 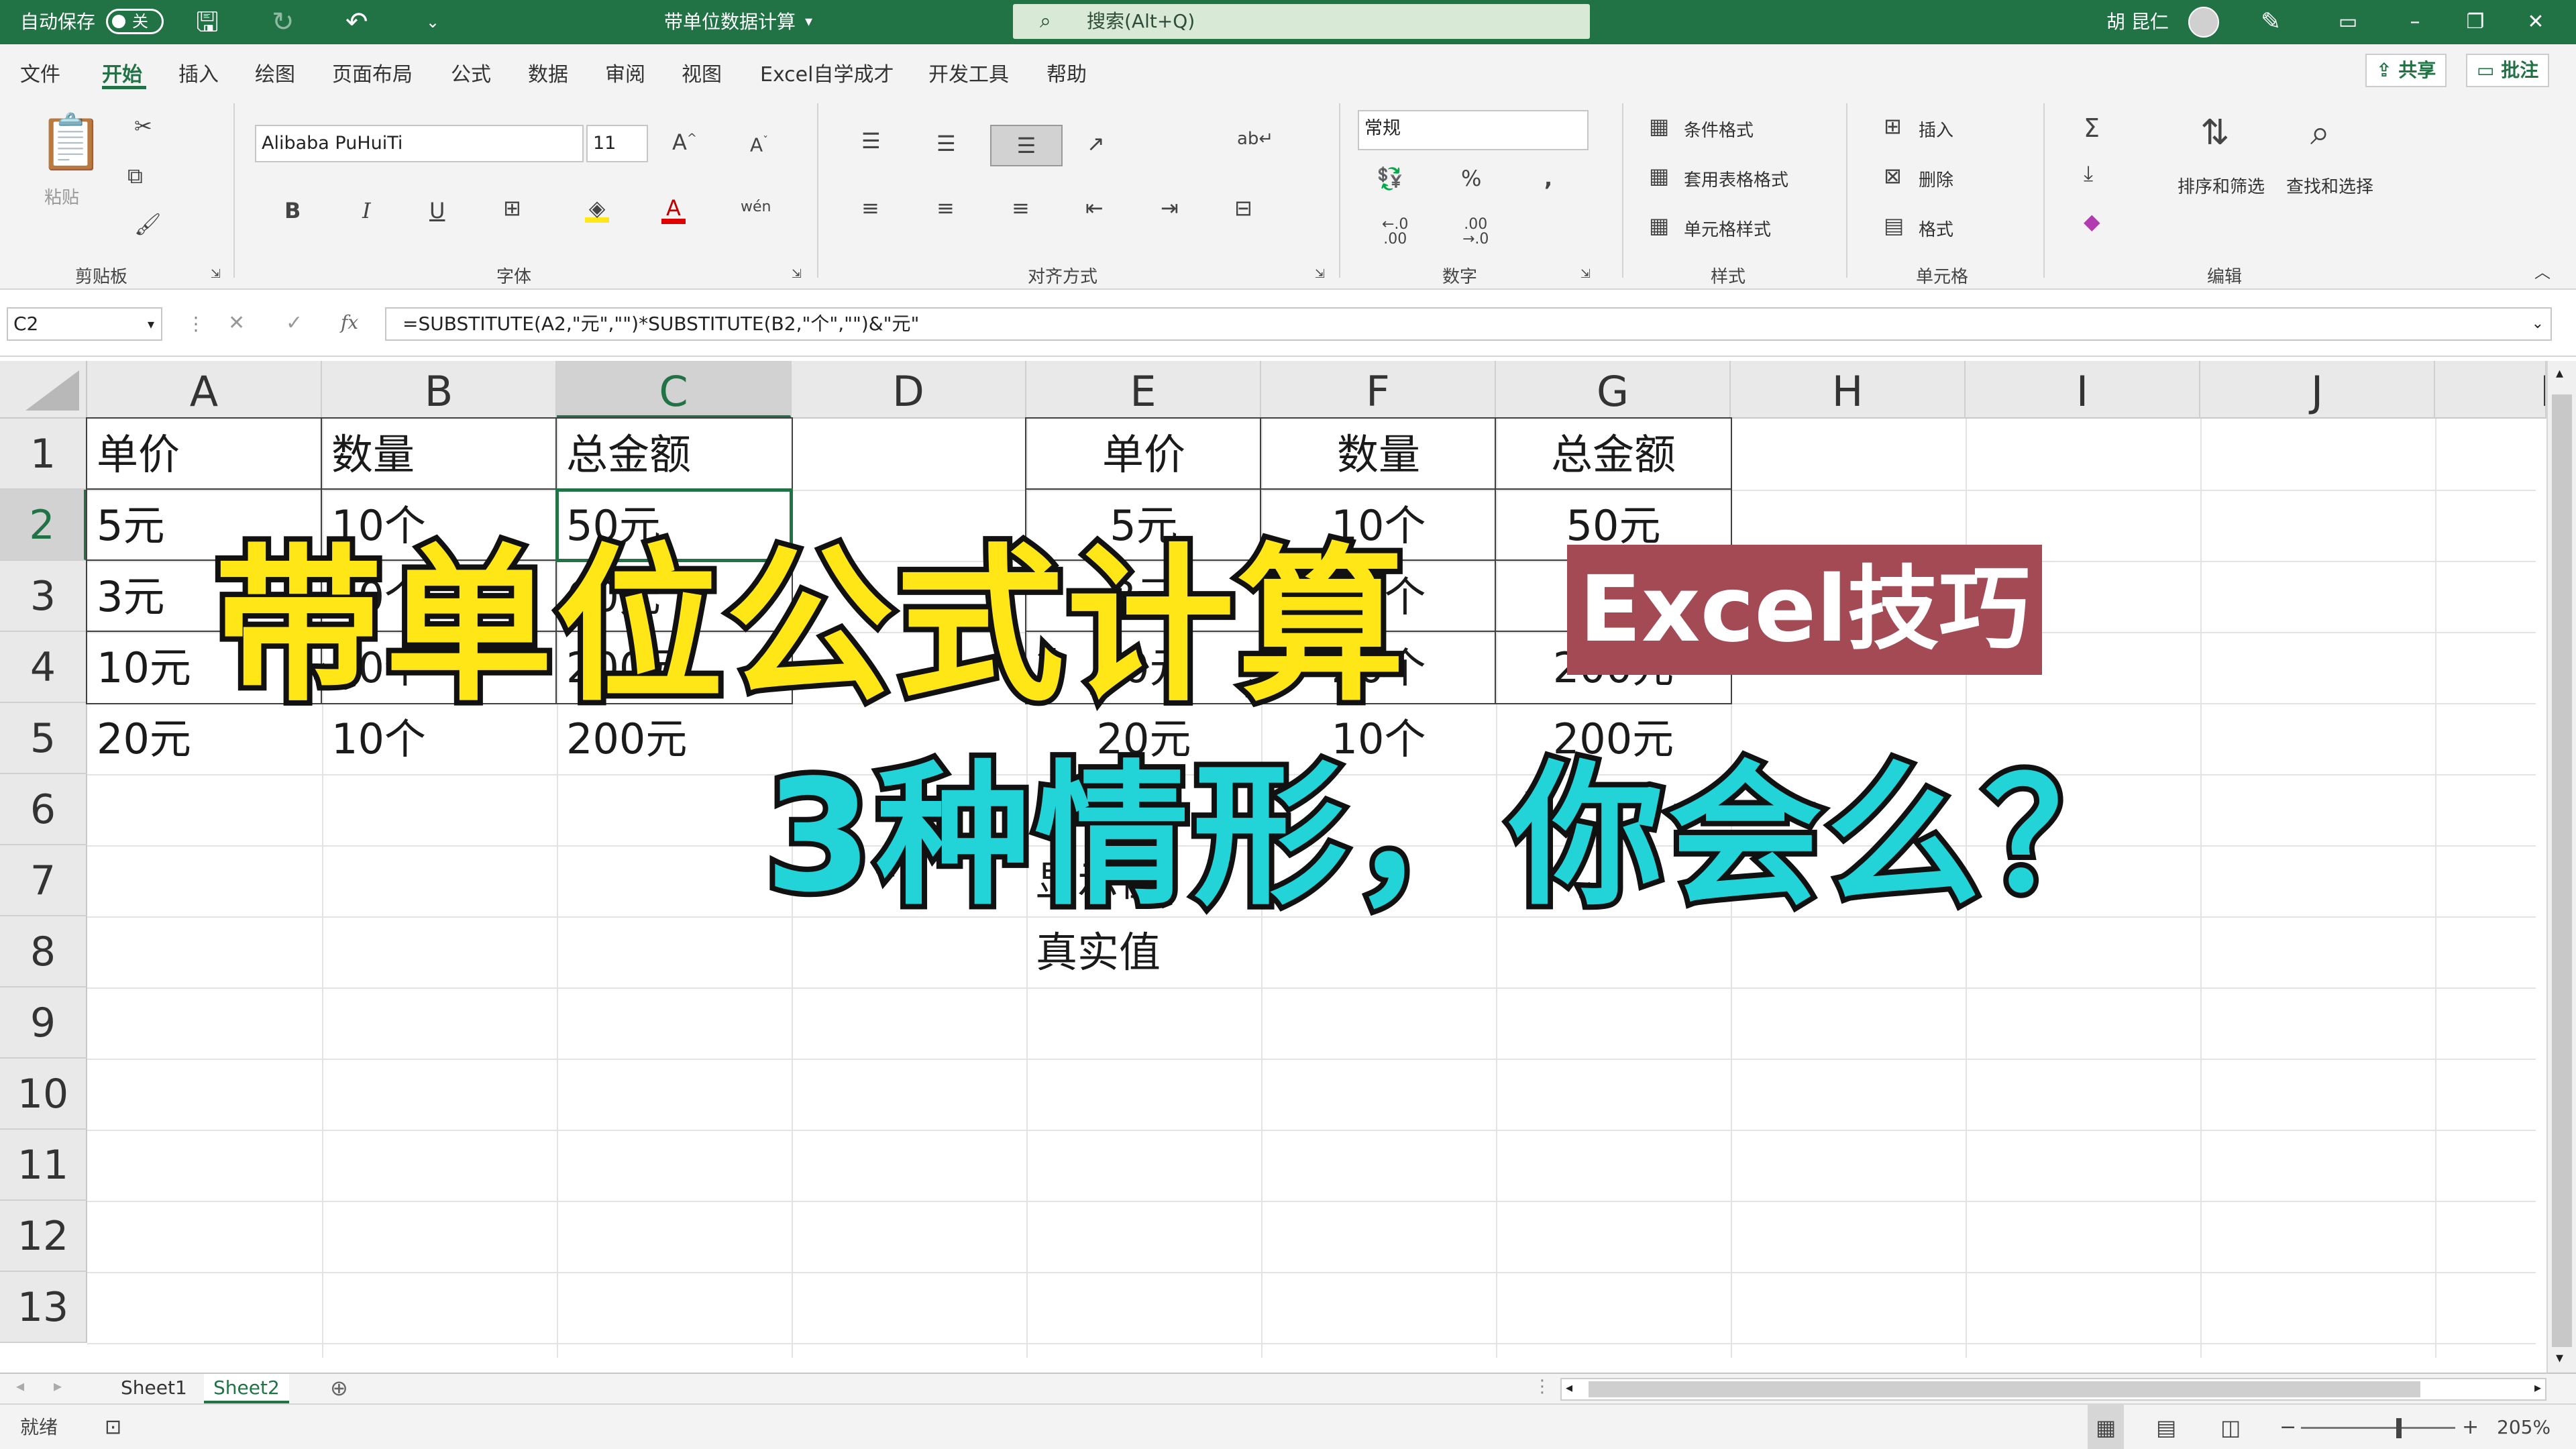 What do you see at coordinates (2378, 1428) in the screenshot?
I see `zoom-slider` at bounding box center [2378, 1428].